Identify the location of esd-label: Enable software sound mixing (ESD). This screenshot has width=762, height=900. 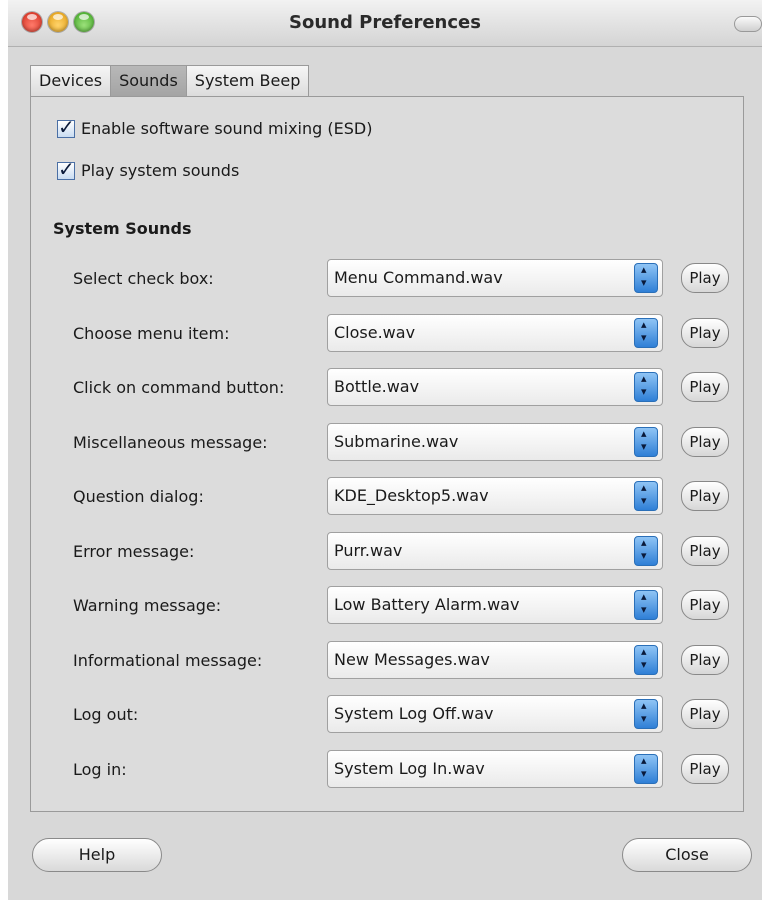
(227, 128).